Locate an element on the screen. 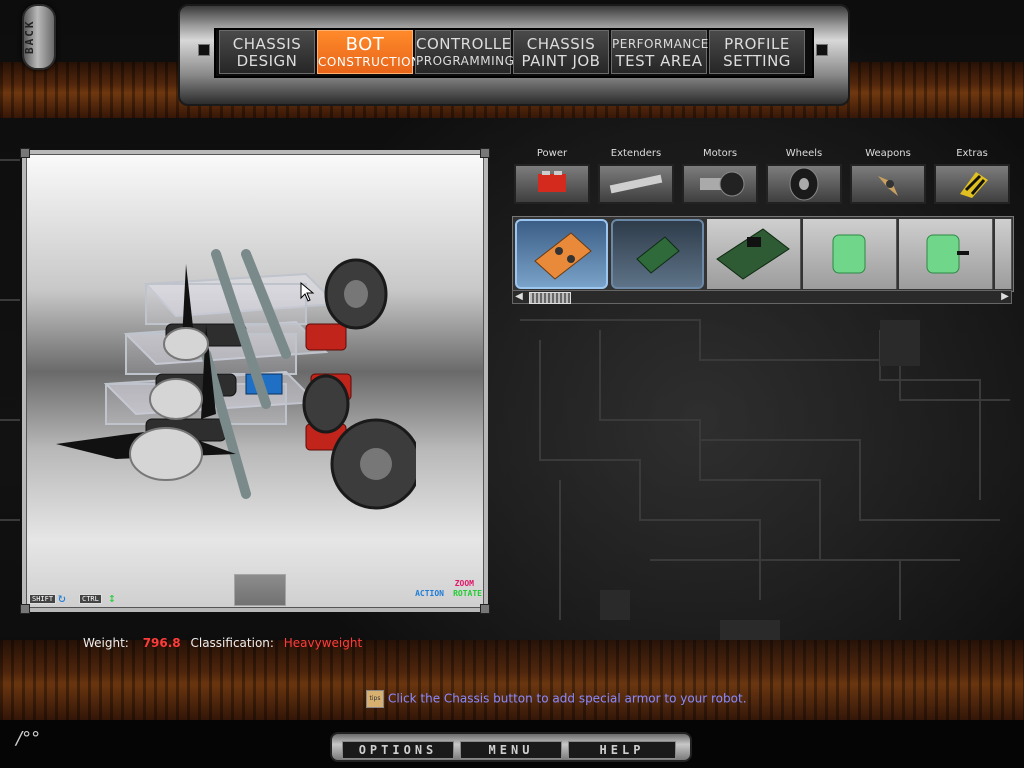 The width and height of the screenshot is (1024, 768). category-extras: Extras is located at coordinates (972, 177).